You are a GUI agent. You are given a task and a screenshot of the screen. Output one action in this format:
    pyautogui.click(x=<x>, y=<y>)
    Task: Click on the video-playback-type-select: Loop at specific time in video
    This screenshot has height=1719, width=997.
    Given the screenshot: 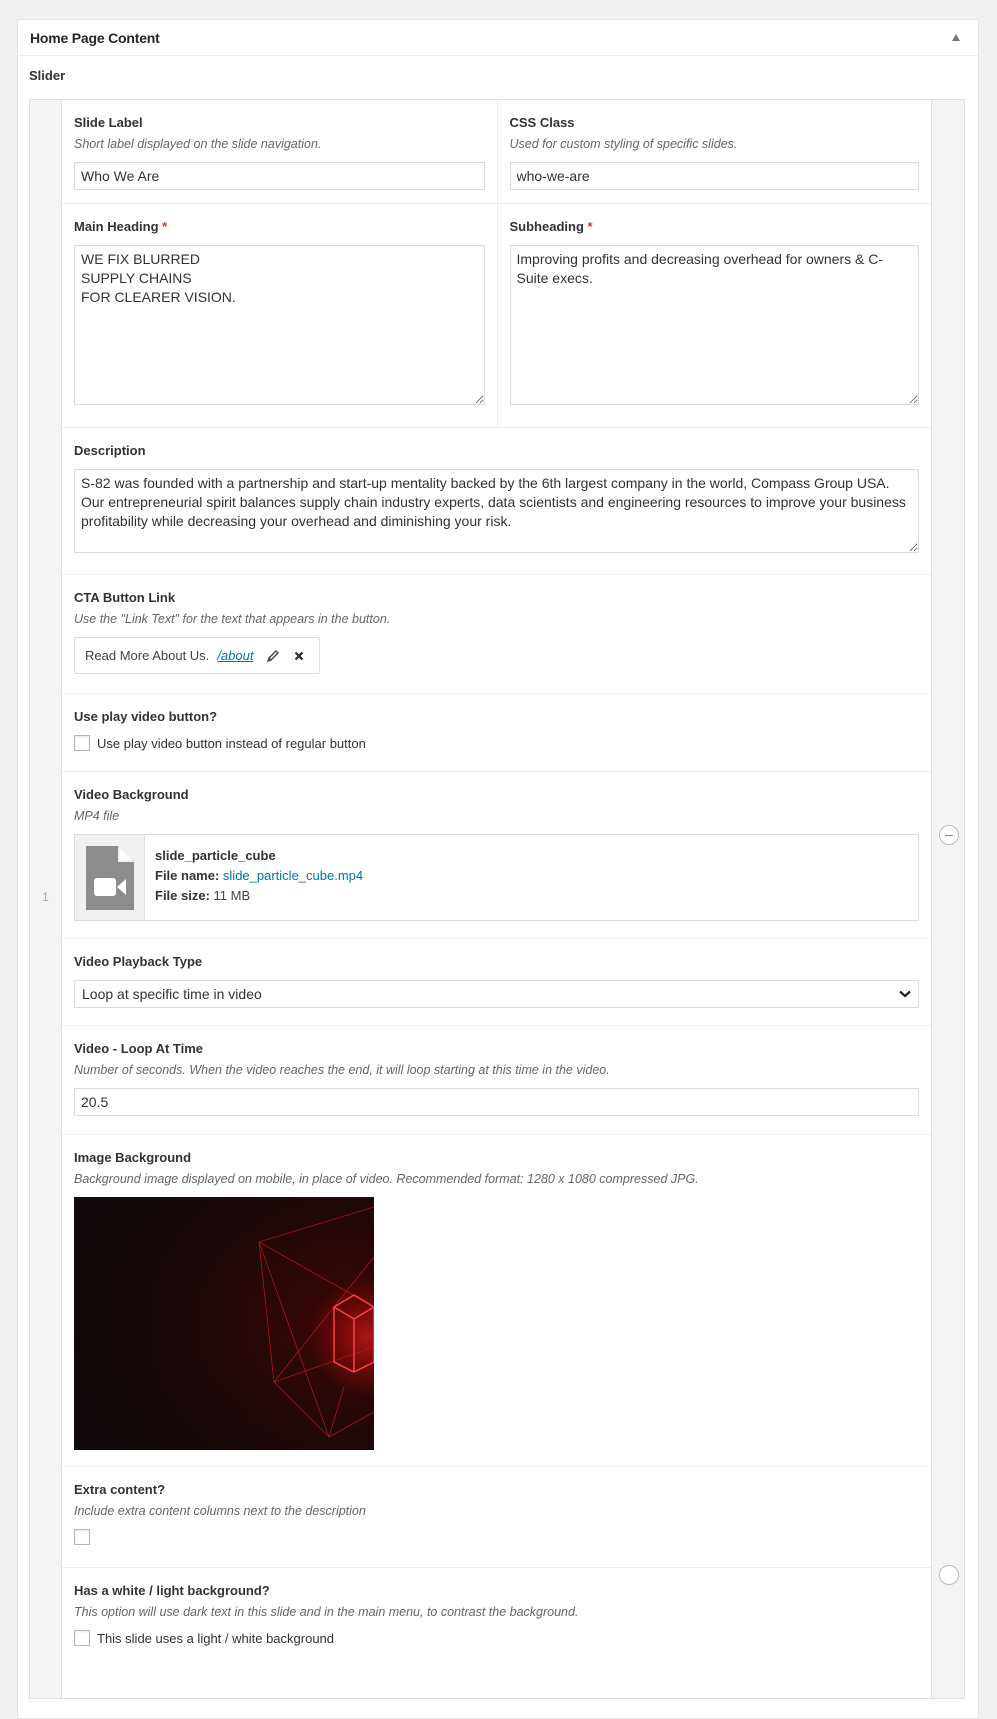 What is the action you would take?
    pyautogui.click(x=496, y=994)
    